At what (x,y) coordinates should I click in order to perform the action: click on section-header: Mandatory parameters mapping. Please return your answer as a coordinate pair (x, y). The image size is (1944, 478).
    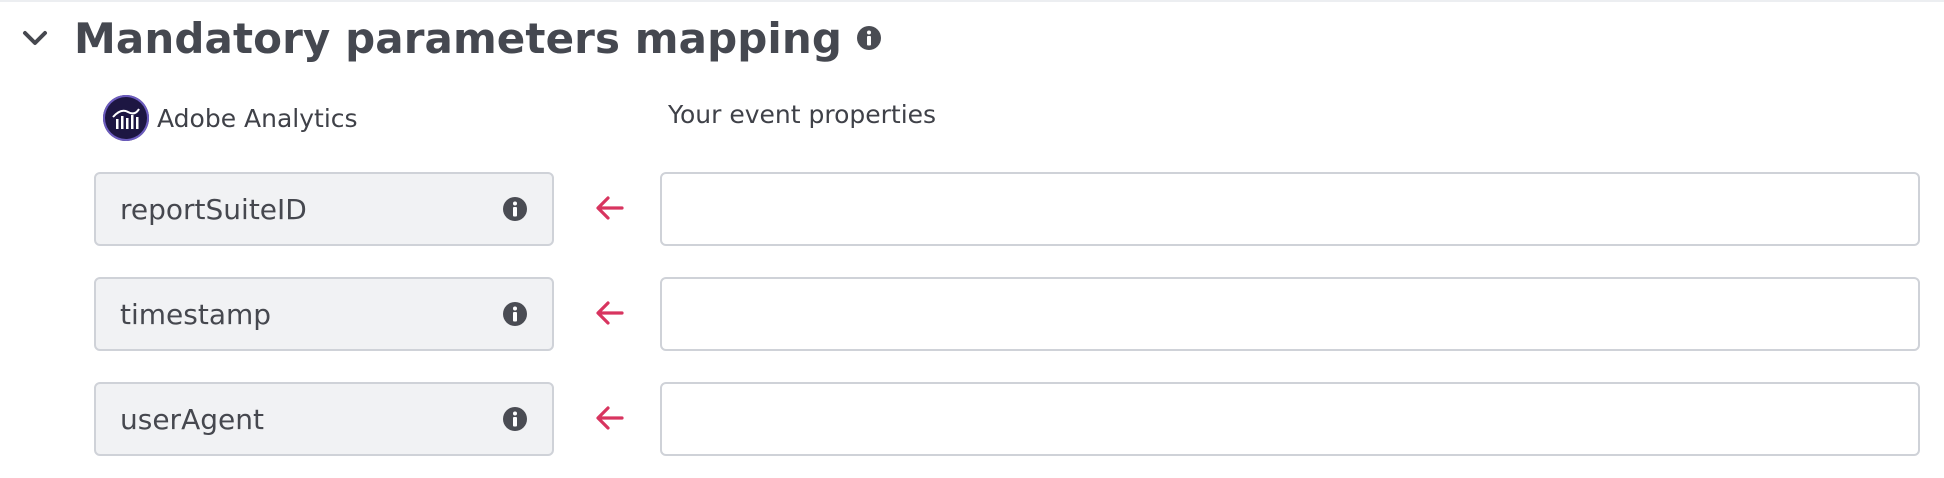
    Looking at the image, I should click on (450, 38).